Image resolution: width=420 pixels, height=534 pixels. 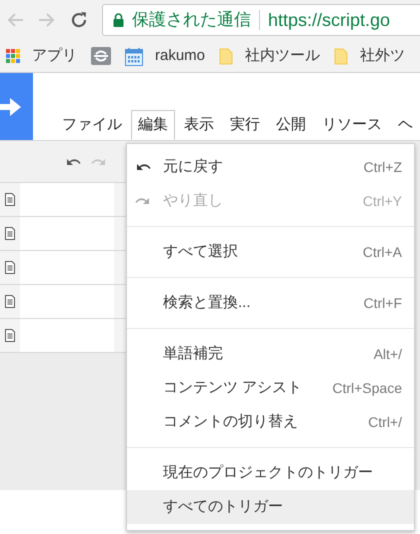 I want to click on menu-item: 現在のプロジェクトのトリガー, so click(x=270, y=473).